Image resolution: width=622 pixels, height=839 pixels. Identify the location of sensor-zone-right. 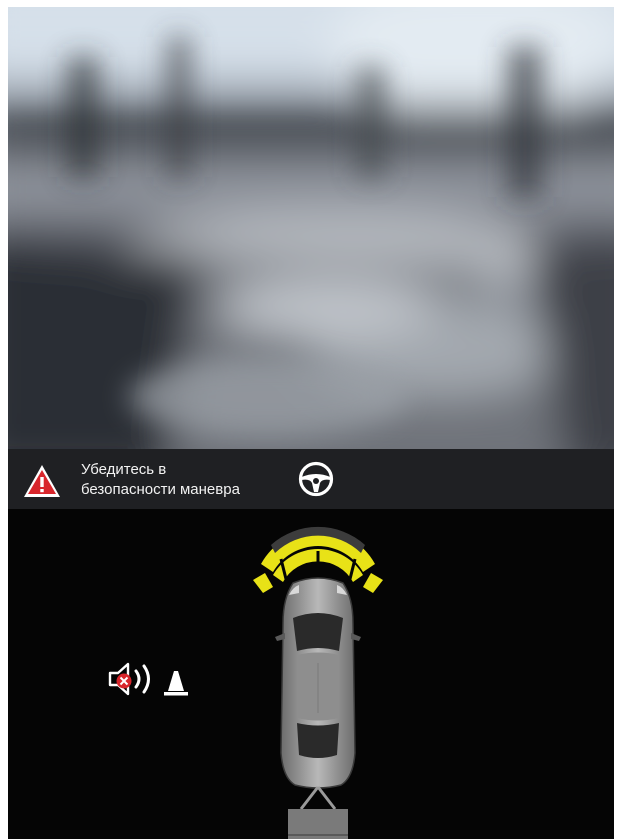
(373, 583).